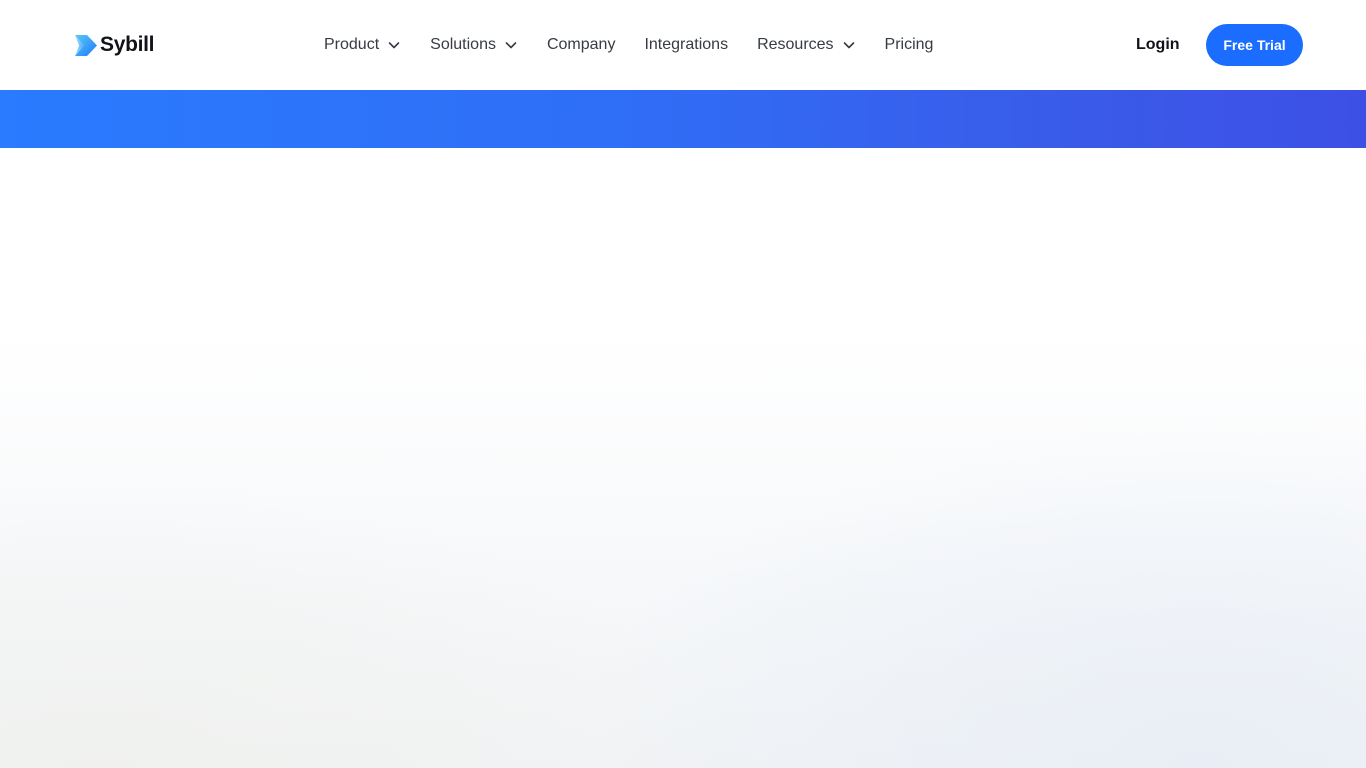  What do you see at coordinates (463, 44) in the screenshot?
I see `nav-item-label: Solutions` at bounding box center [463, 44].